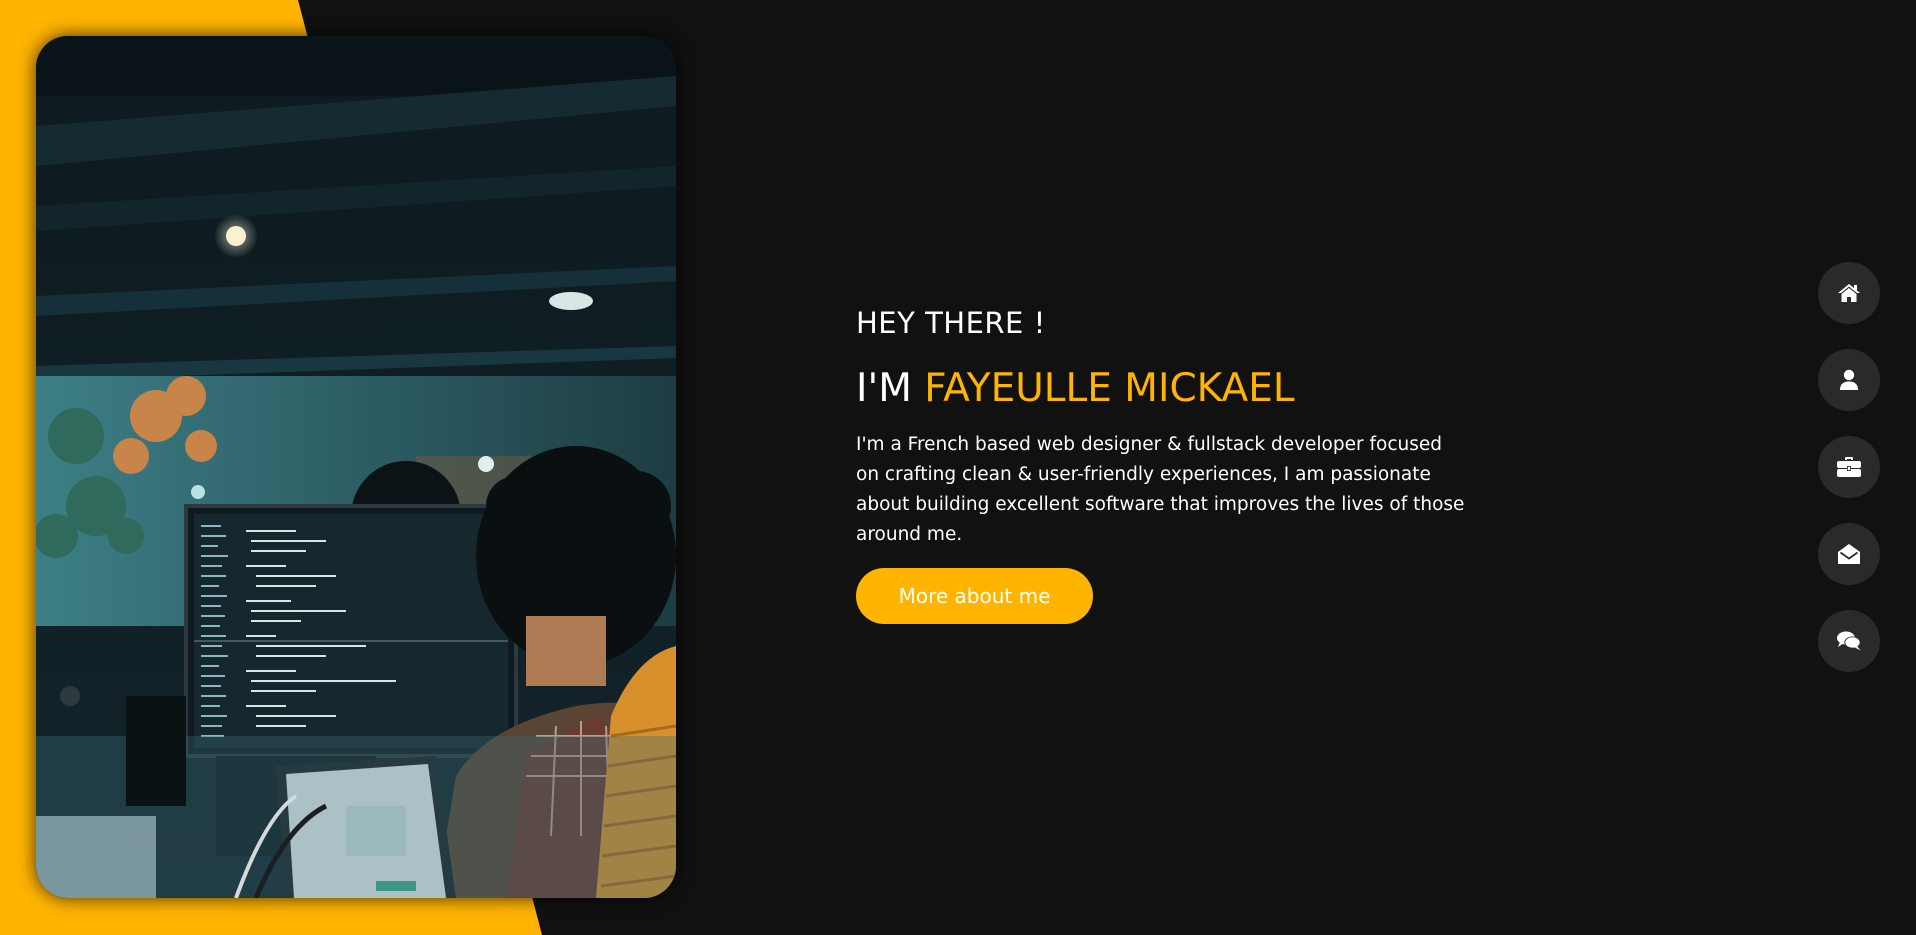 The image size is (1916, 935). I want to click on comments-icon, so click(1849, 641).